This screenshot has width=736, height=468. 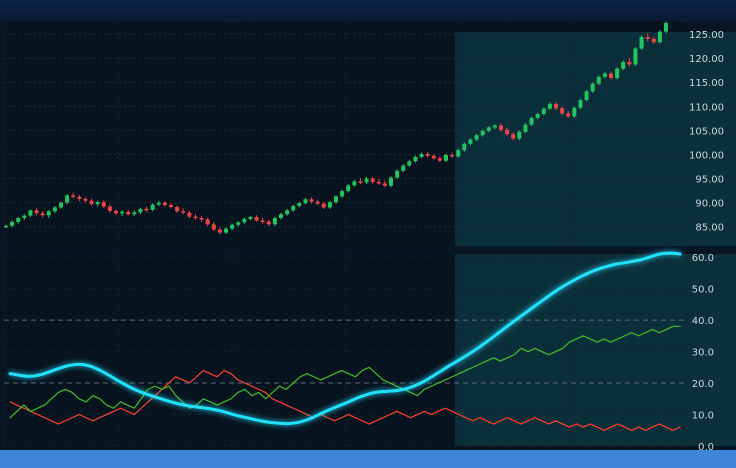 What do you see at coordinates (706, 83) in the screenshot?
I see `price-tick-label: 115.00` at bounding box center [706, 83].